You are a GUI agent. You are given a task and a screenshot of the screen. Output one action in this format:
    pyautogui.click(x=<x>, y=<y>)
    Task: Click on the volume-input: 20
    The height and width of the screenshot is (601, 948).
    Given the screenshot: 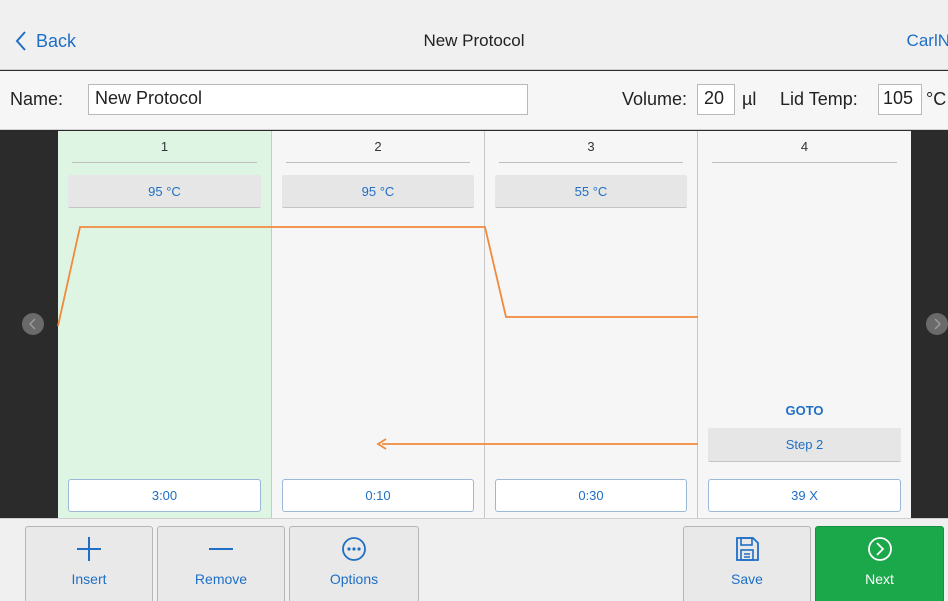 What is the action you would take?
    pyautogui.click(x=716, y=99)
    